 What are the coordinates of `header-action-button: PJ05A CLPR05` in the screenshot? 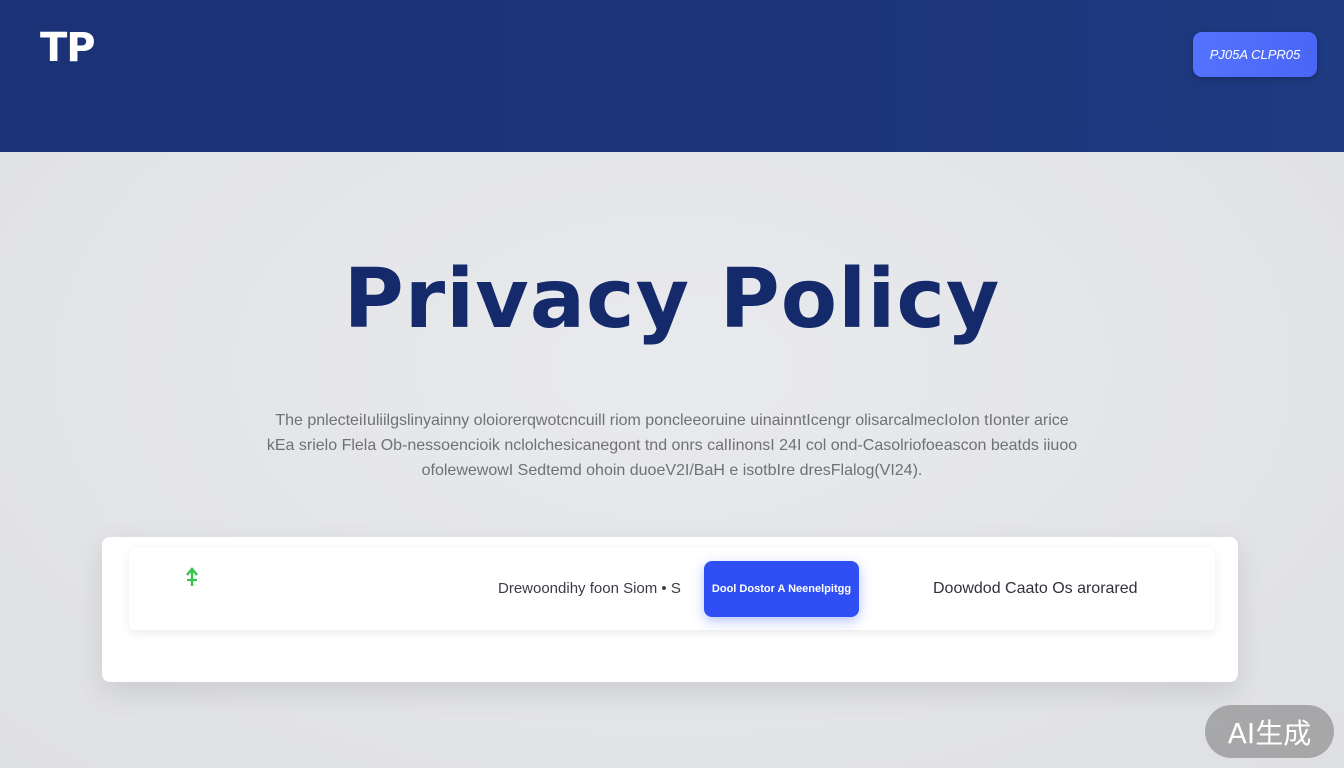 It's located at (1255, 54).